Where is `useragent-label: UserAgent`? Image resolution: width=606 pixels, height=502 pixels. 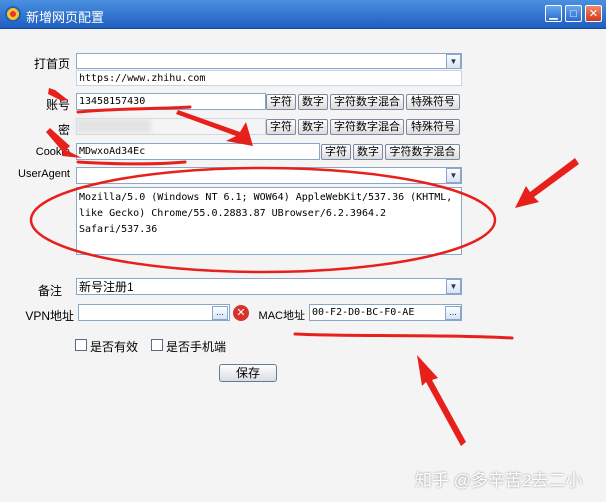
useragent-label: UserAgent is located at coordinates (44, 174).